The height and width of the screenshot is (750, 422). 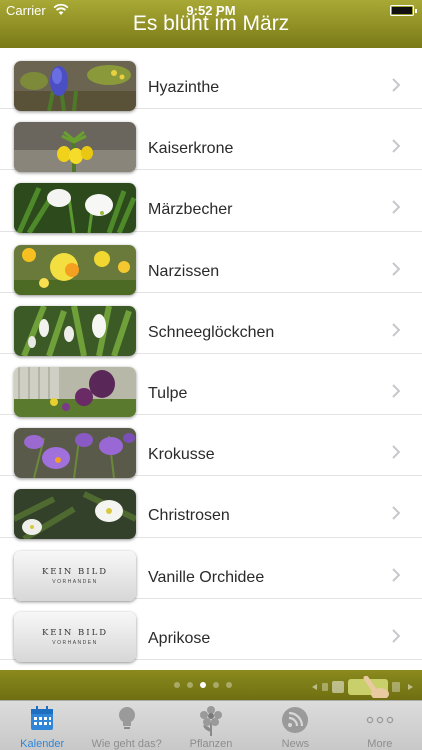 What do you see at coordinates (191, 149) in the screenshot?
I see `list-item-label: Kaiserkrone` at bounding box center [191, 149].